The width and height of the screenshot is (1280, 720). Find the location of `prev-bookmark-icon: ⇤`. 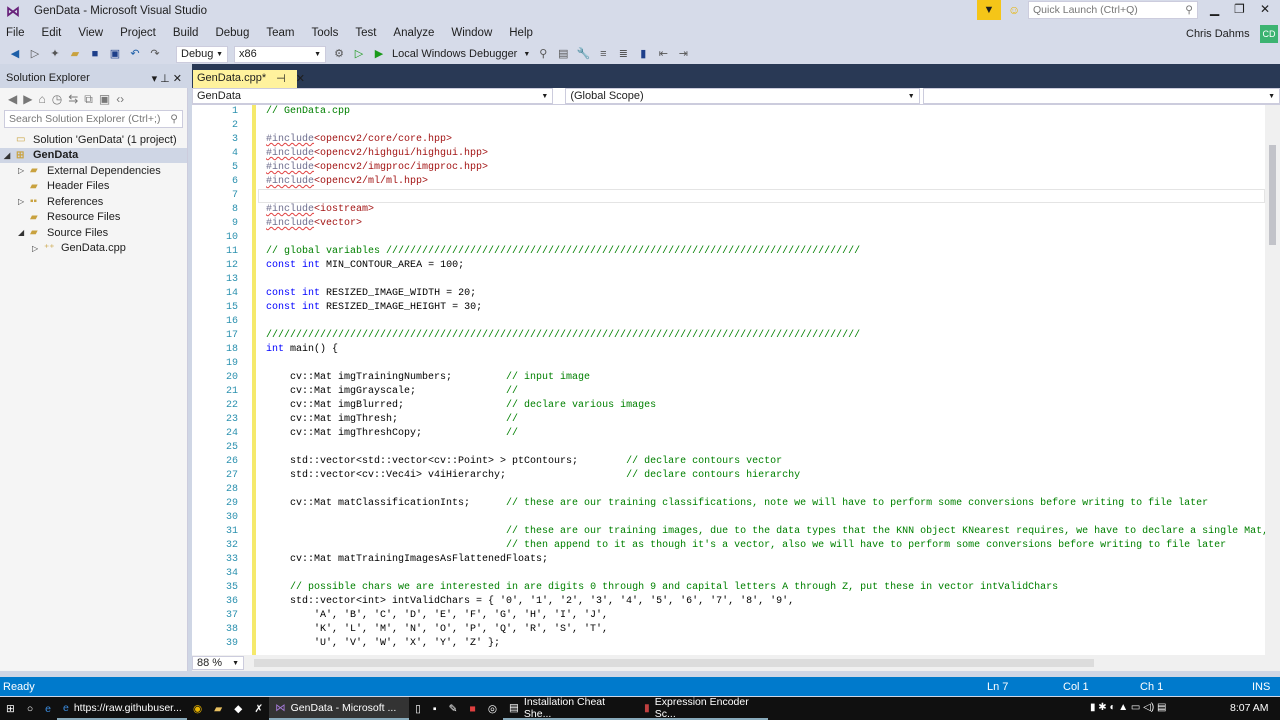

prev-bookmark-icon: ⇤ is located at coordinates (663, 54).